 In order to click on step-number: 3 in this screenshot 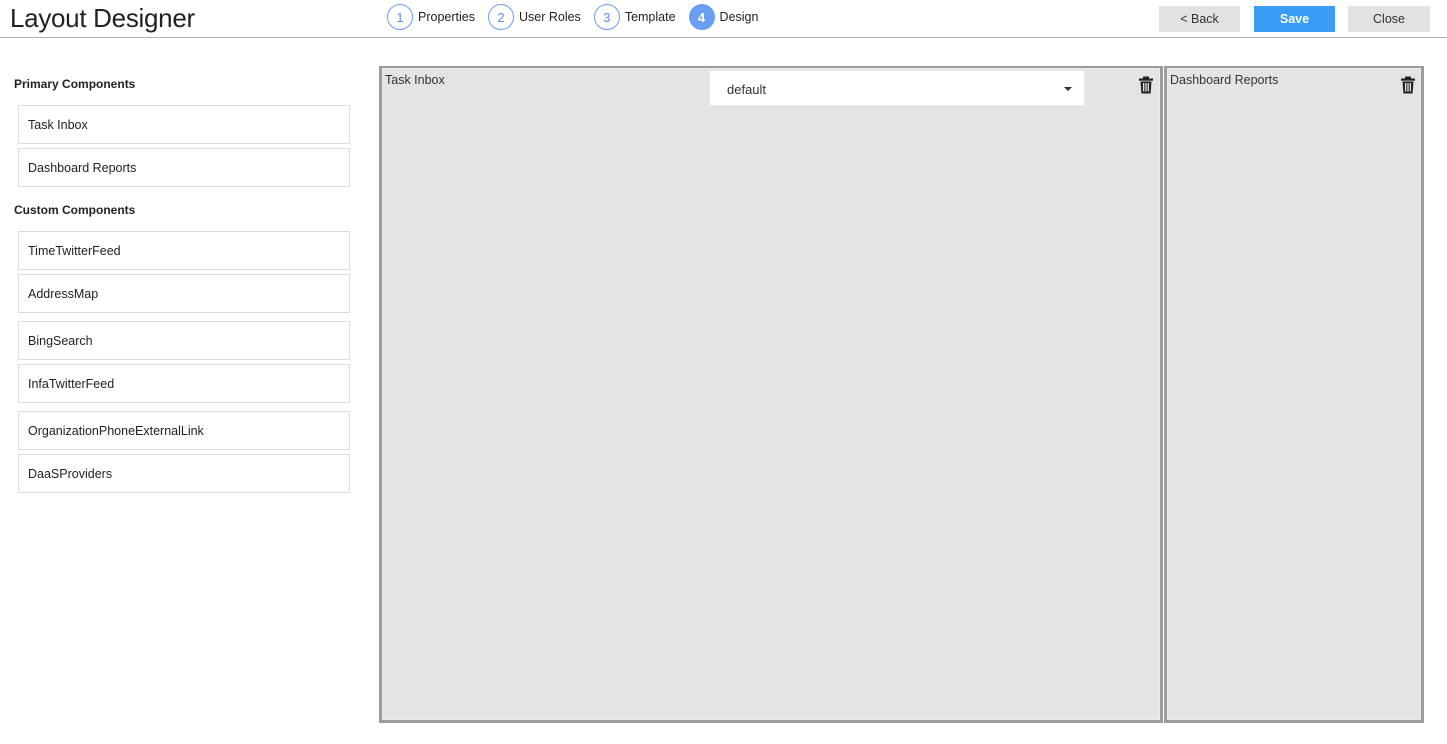, I will do `click(606, 17)`.